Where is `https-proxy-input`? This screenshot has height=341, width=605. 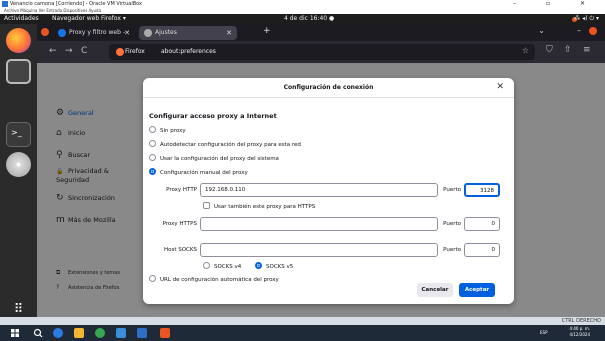 https-proxy-input is located at coordinates (319, 224).